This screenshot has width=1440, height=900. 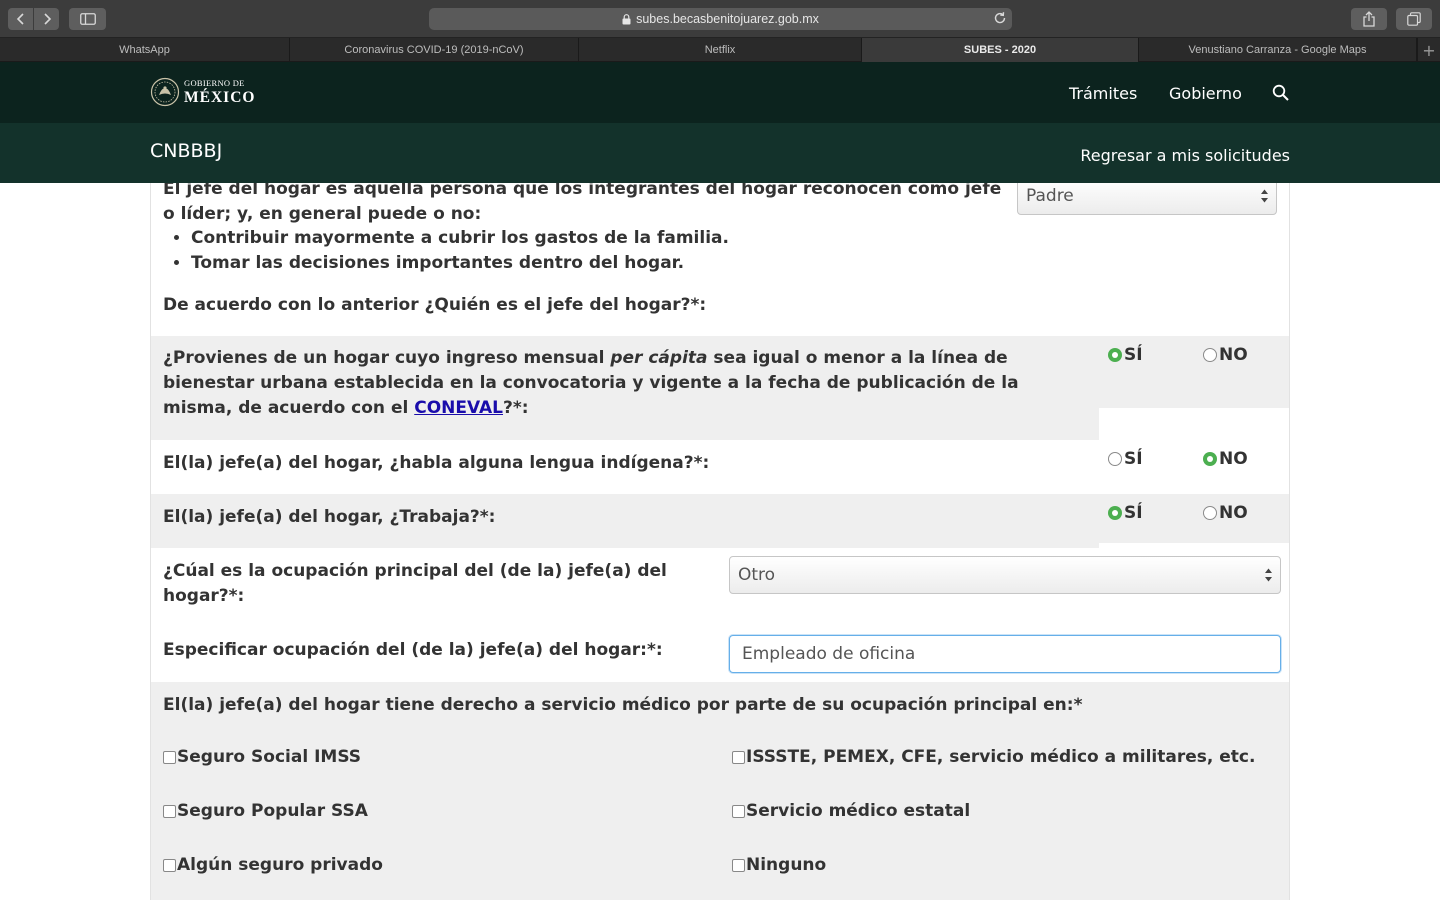 I want to click on checkbox-label: Algún seguro privado, so click(x=280, y=865).